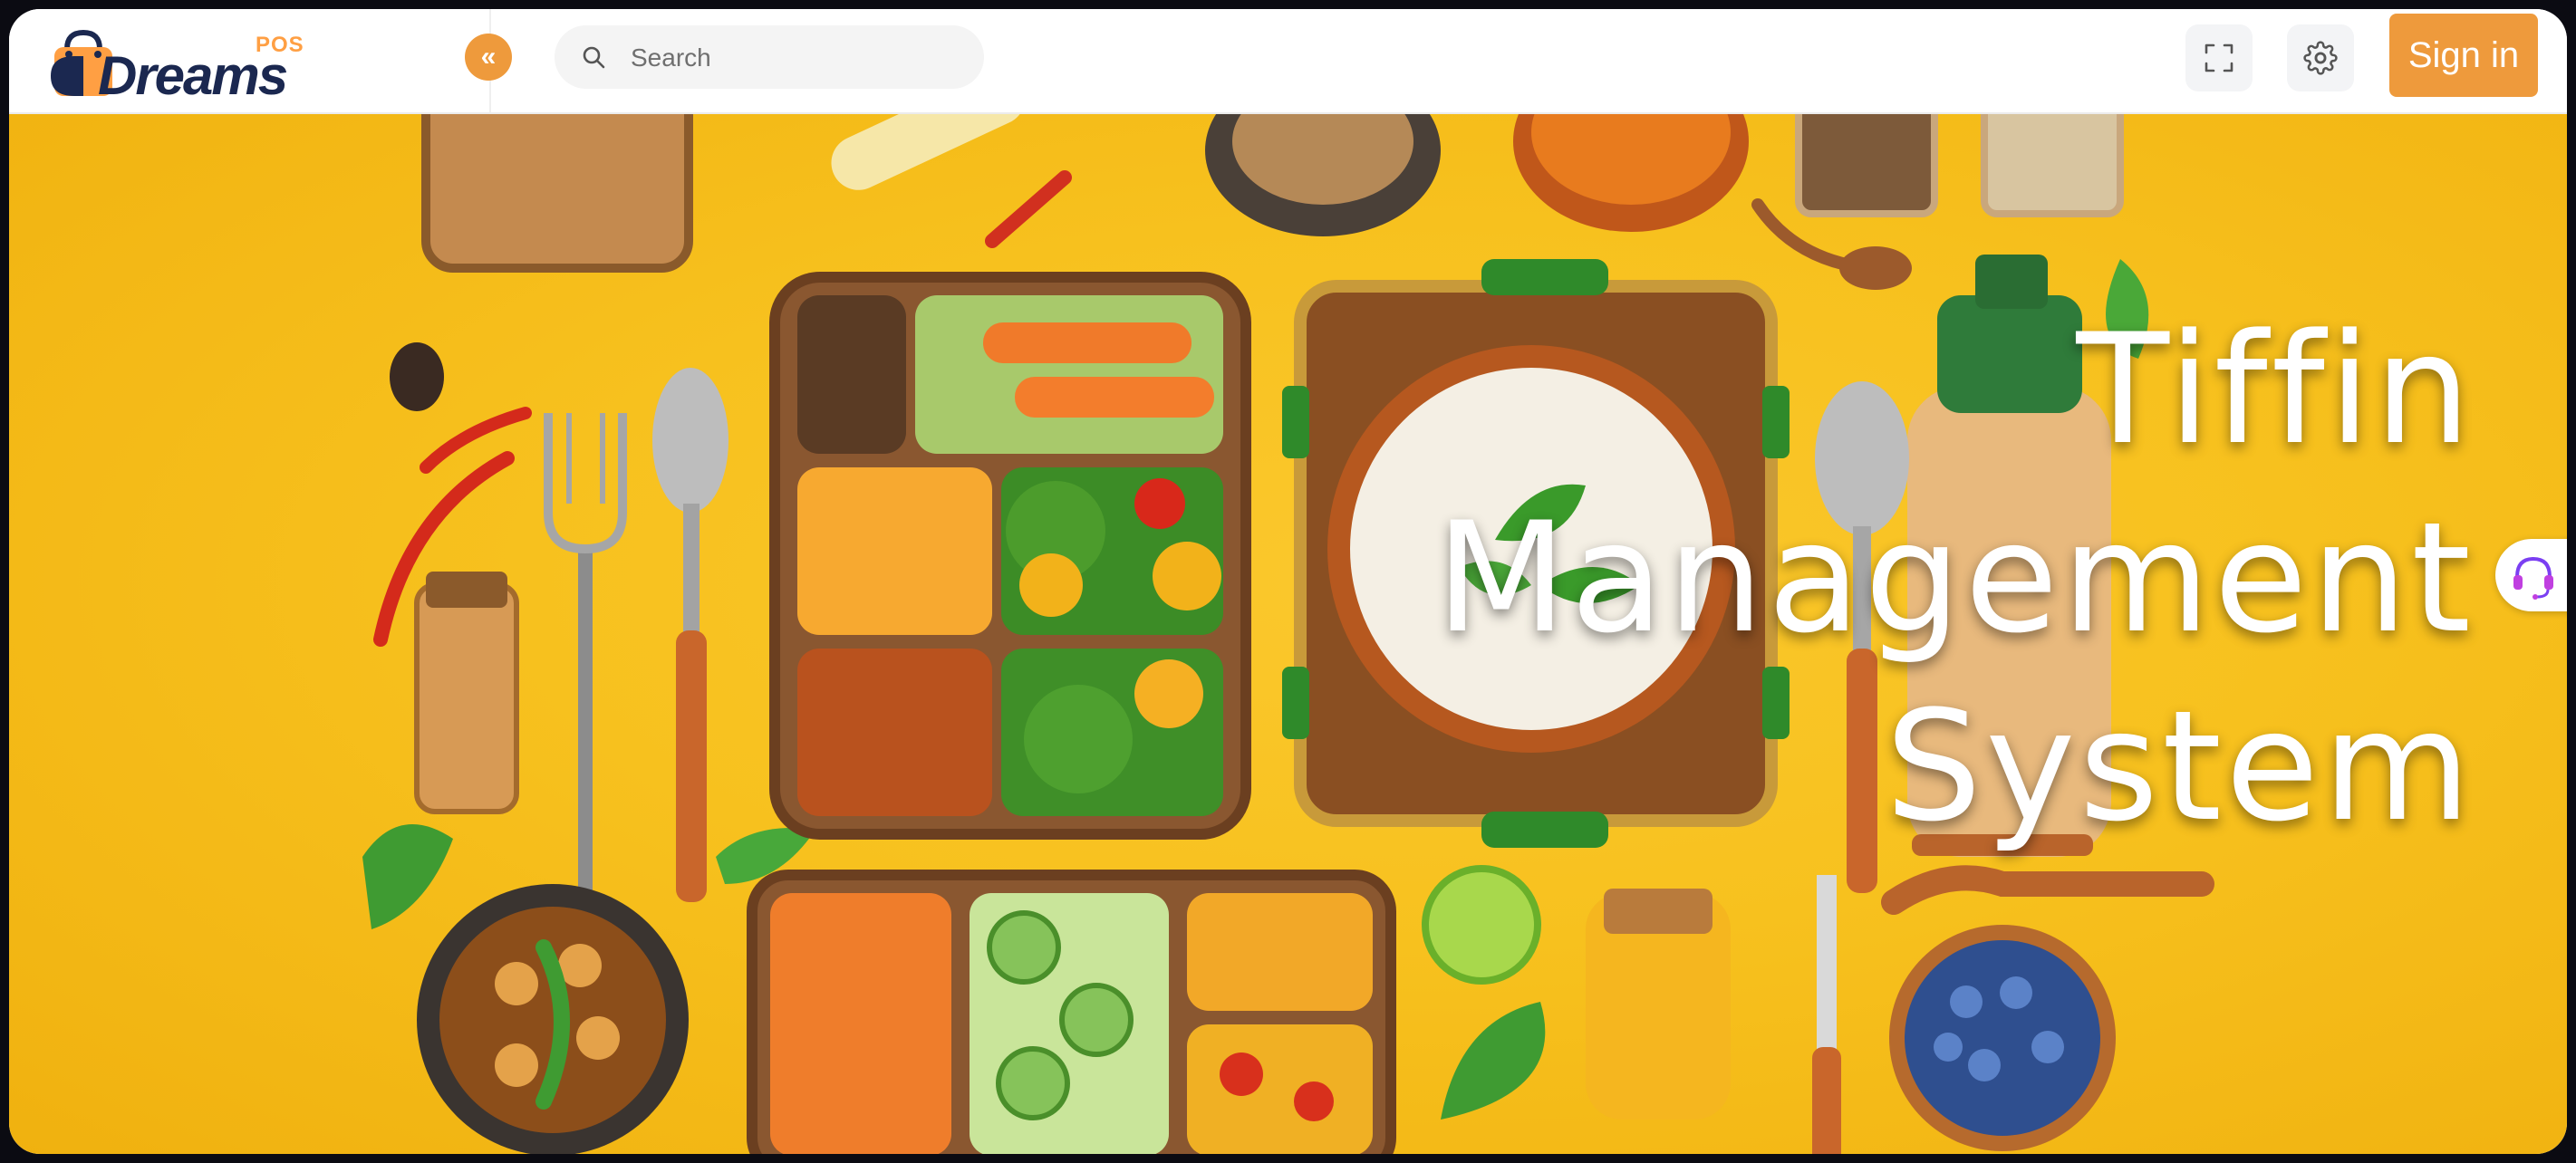 Image resolution: width=2576 pixels, height=1163 pixels. I want to click on logo-pos-badge: POS, so click(280, 45).